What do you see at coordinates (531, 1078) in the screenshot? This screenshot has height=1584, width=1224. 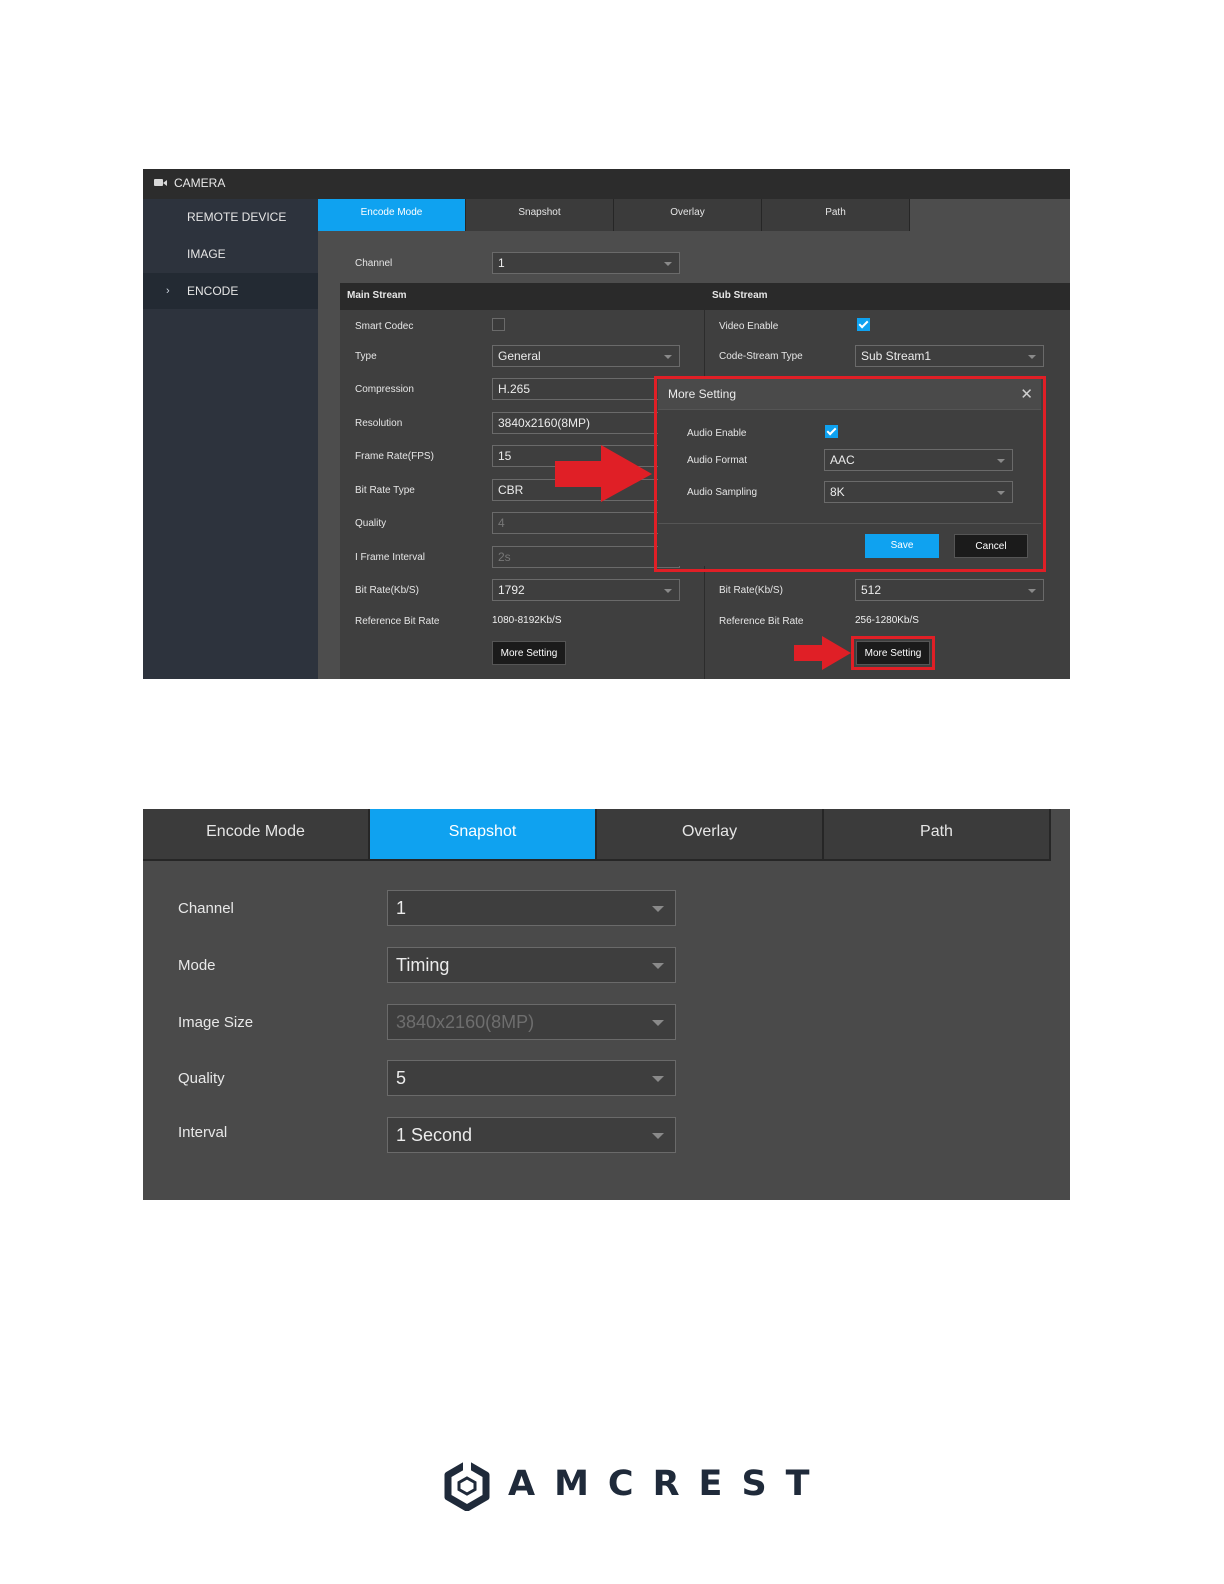 I see `quality-select: 5` at bounding box center [531, 1078].